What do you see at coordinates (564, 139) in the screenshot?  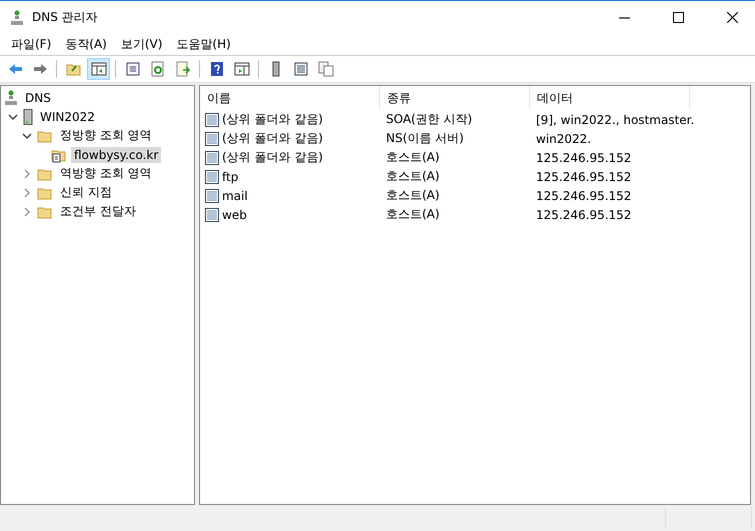 I see `table-cell: win2022.` at bounding box center [564, 139].